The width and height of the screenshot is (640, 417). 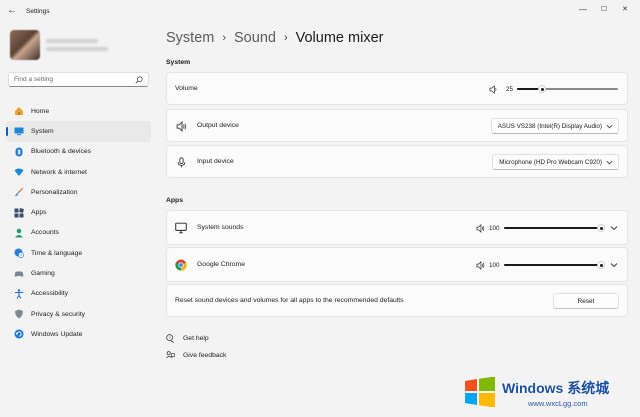 I want to click on sidebar-item-label: Windows Update, so click(x=57, y=334).